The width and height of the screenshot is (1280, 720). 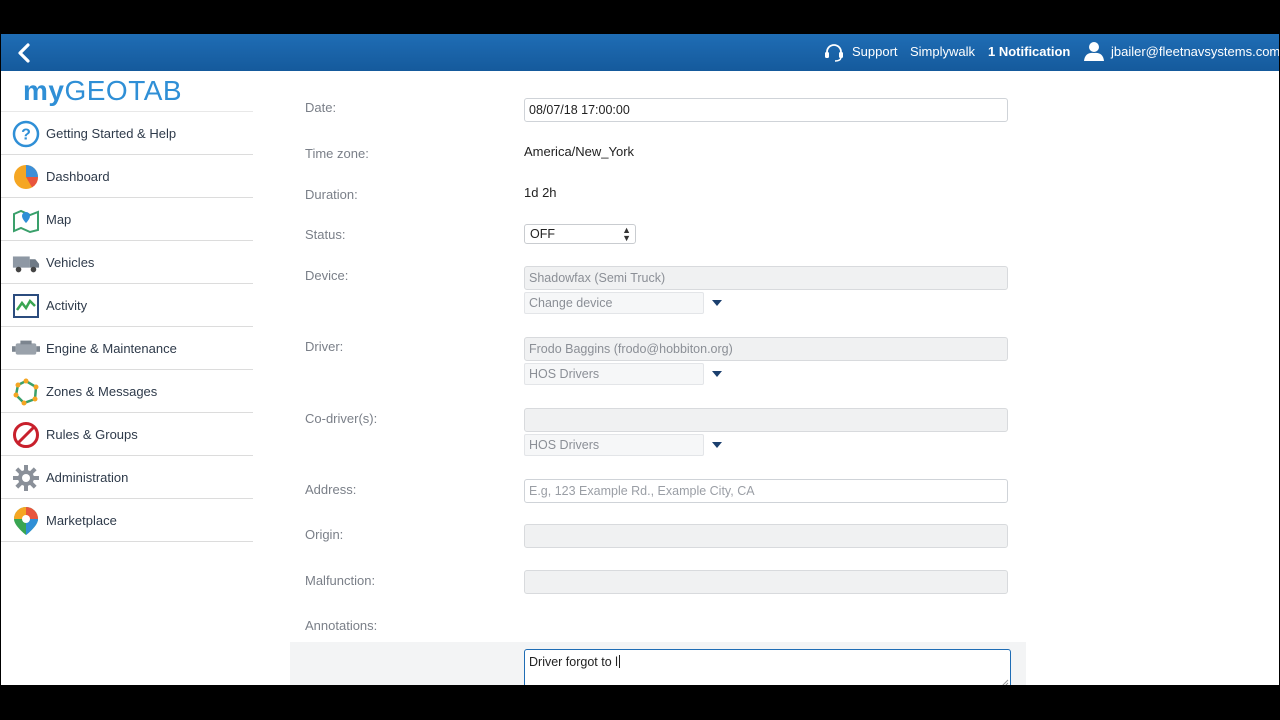 What do you see at coordinates (1029, 51) in the screenshot?
I see `notification-link: 1 Notification` at bounding box center [1029, 51].